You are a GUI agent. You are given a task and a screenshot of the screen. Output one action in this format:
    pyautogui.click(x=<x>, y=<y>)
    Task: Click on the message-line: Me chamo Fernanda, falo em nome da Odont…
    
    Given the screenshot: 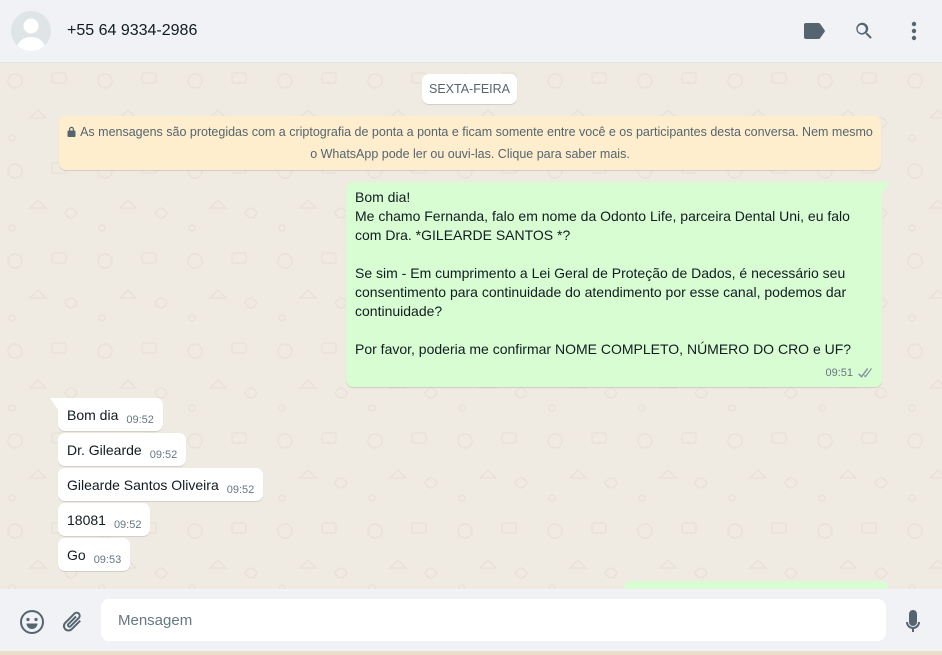 What is the action you would take?
    pyautogui.click(x=604, y=225)
    